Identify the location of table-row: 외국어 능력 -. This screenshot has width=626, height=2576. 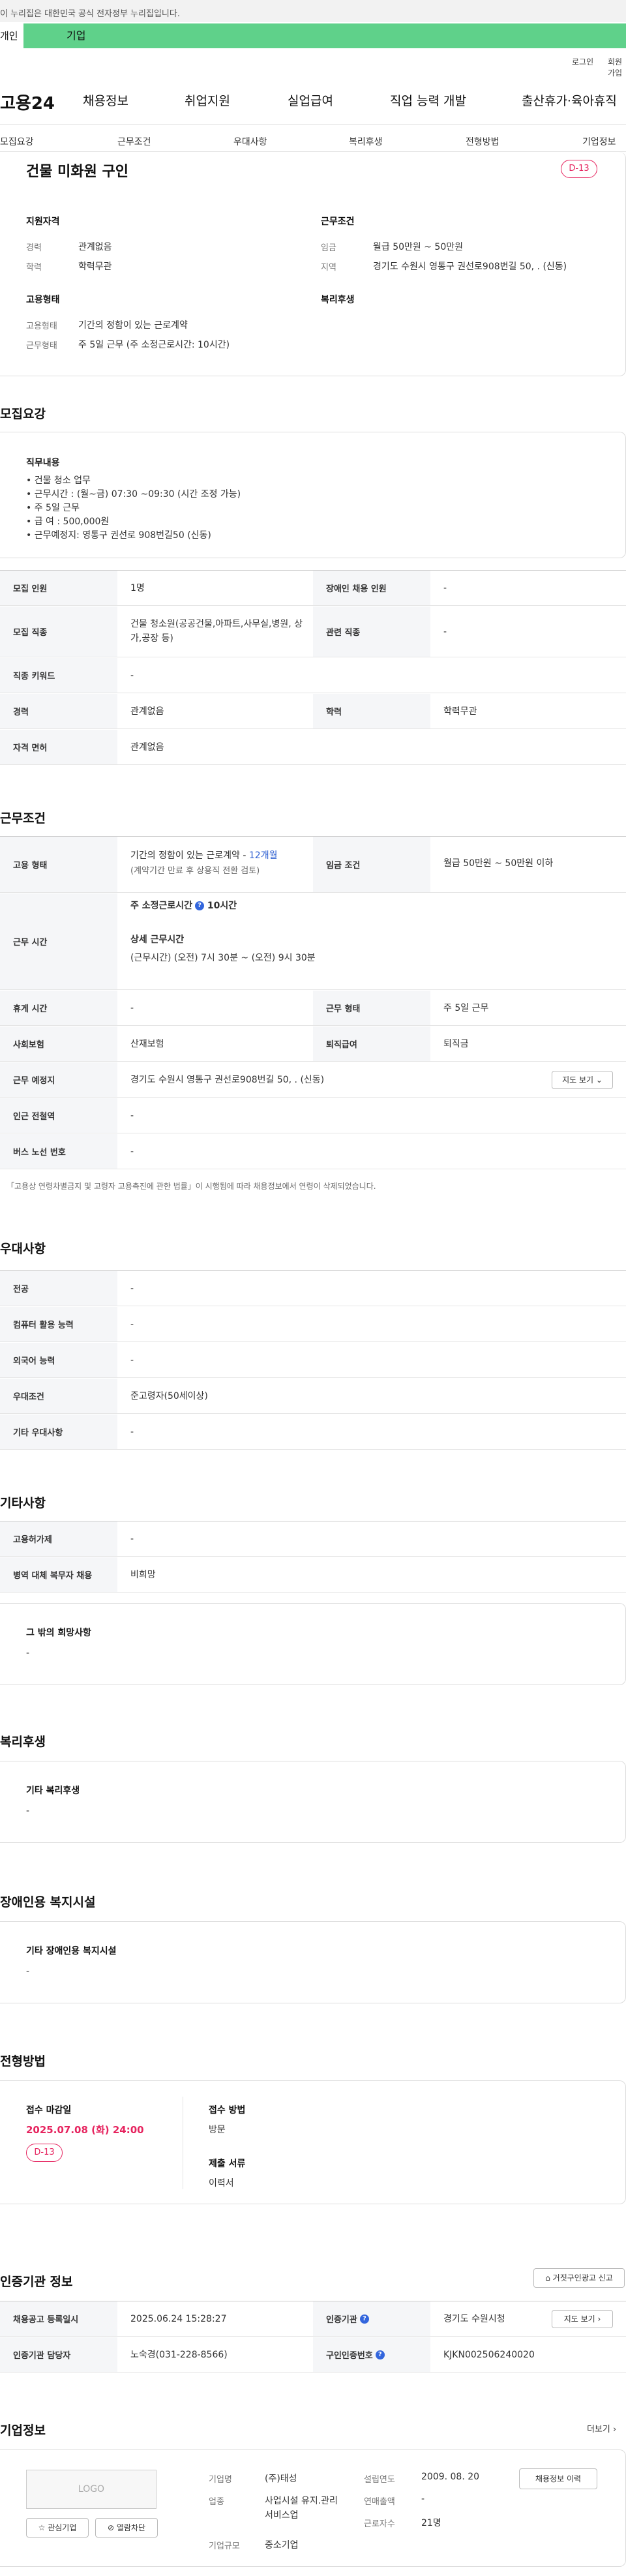
(313, 1360).